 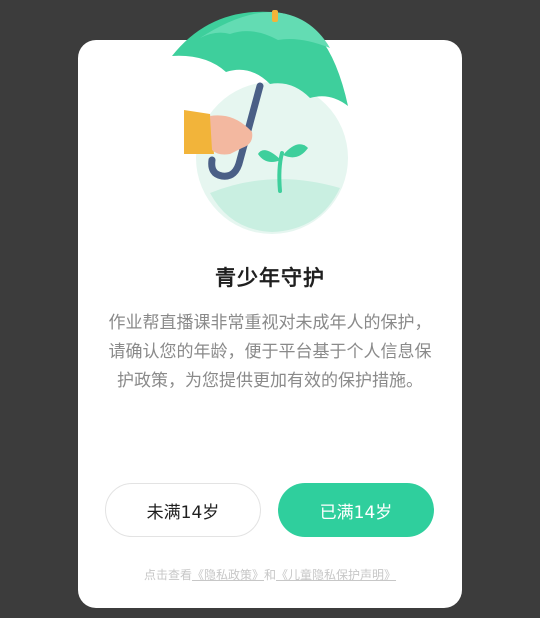 I want to click on dialog-title: 青少年守护, so click(x=270, y=278).